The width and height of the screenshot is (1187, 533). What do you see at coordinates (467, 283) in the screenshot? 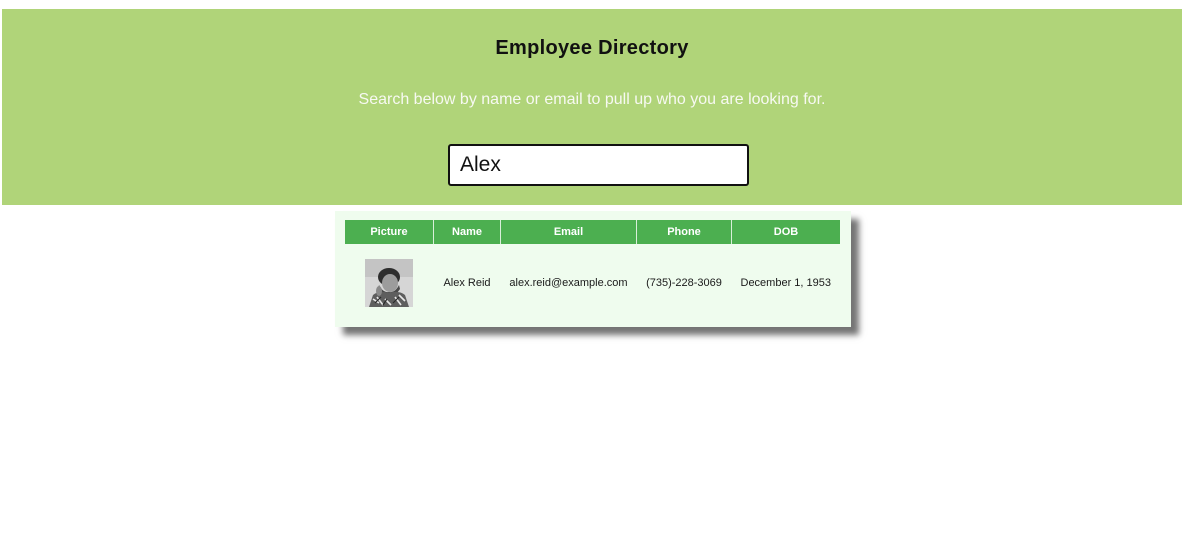
I see `employee-name: Alex Reid` at bounding box center [467, 283].